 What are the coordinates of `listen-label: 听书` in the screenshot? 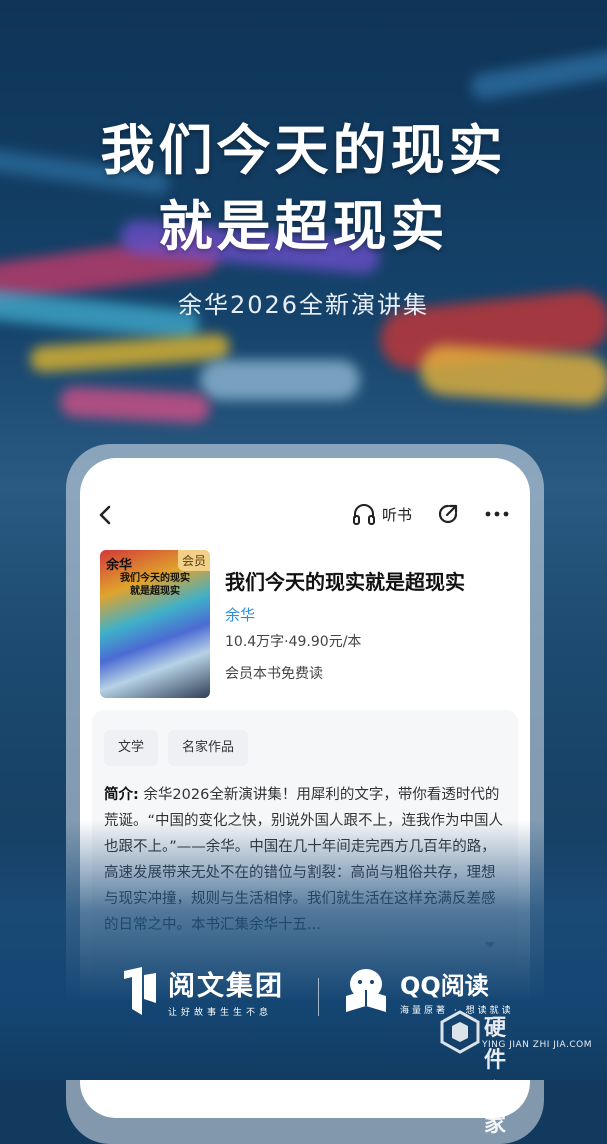 It's located at (397, 514).